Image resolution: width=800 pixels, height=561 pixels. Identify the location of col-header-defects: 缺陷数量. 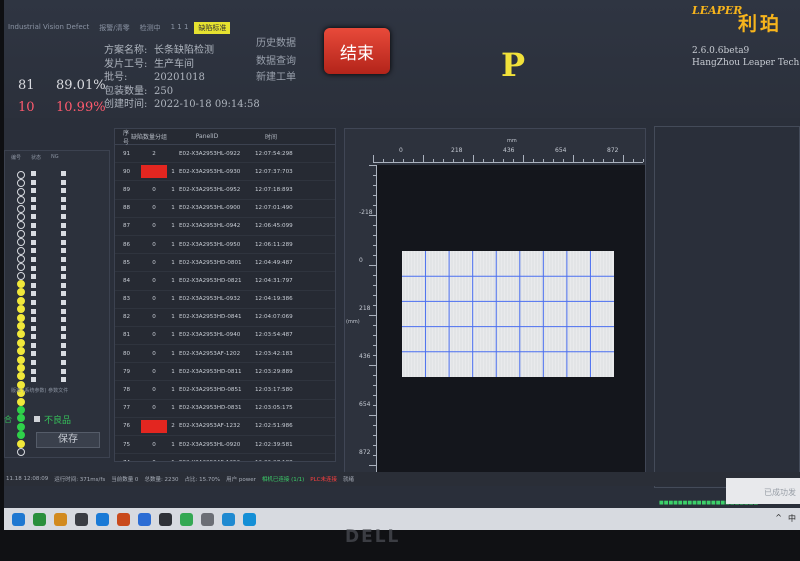
(143, 136).